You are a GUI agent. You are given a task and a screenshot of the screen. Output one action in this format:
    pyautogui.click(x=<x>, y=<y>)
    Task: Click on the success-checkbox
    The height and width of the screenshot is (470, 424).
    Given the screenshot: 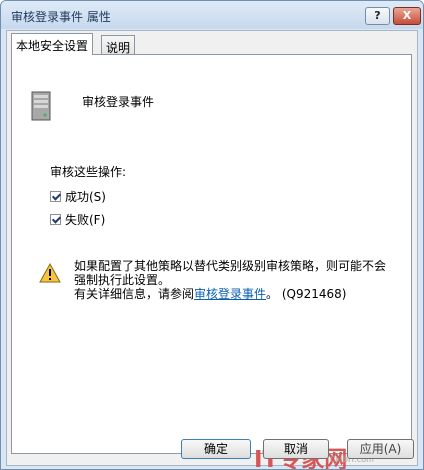 What is the action you would take?
    pyautogui.click(x=55, y=196)
    